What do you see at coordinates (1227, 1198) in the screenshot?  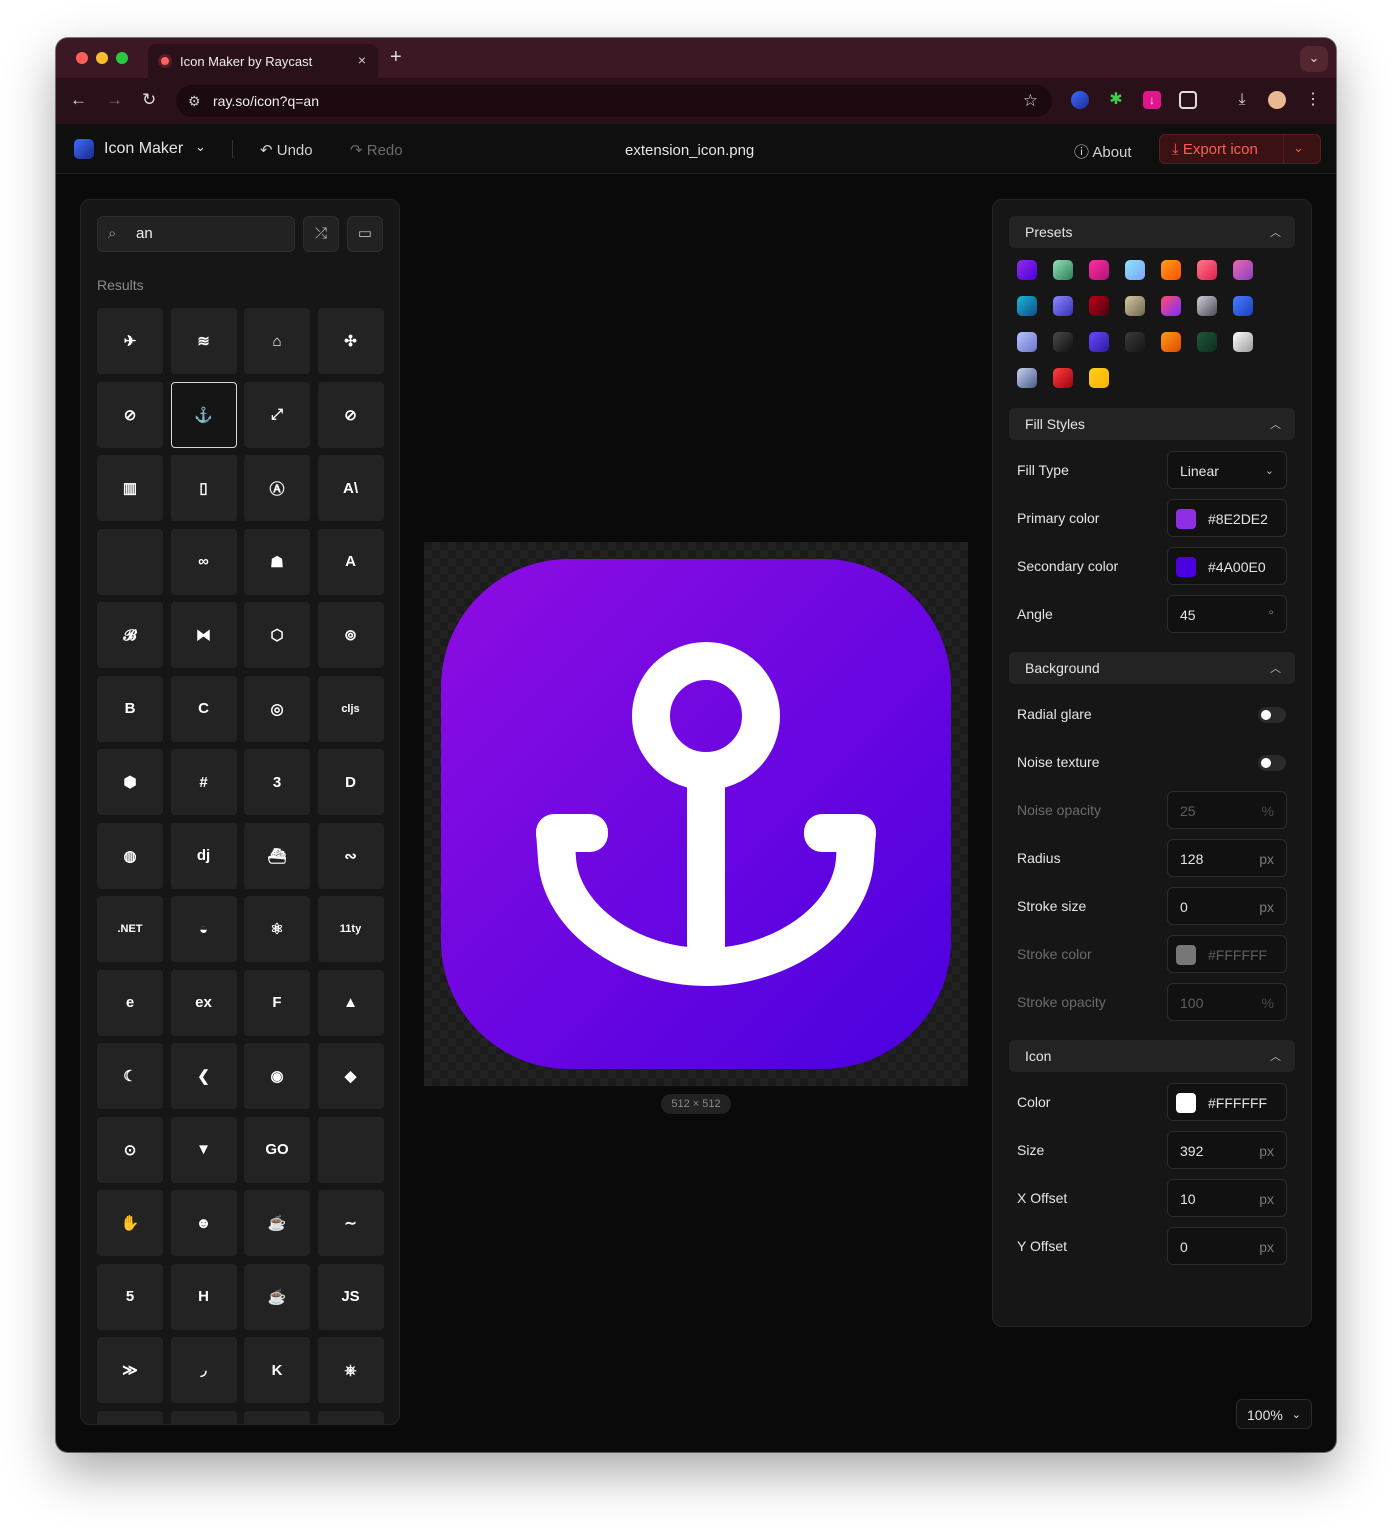 I see `x-offset-input: 10 px` at bounding box center [1227, 1198].